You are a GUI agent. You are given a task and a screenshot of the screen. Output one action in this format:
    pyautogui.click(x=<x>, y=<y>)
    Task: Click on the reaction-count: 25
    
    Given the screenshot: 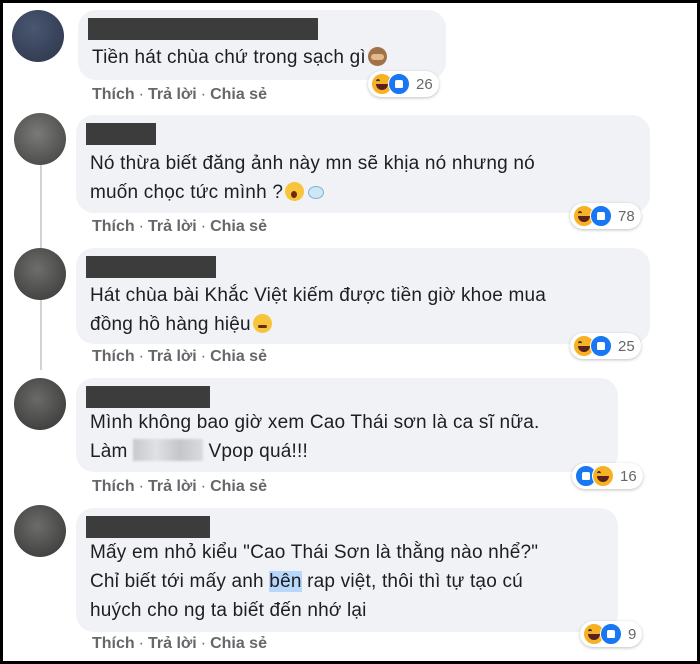 What is the action you would take?
    pyautogui.click(x=626, y=346)
    